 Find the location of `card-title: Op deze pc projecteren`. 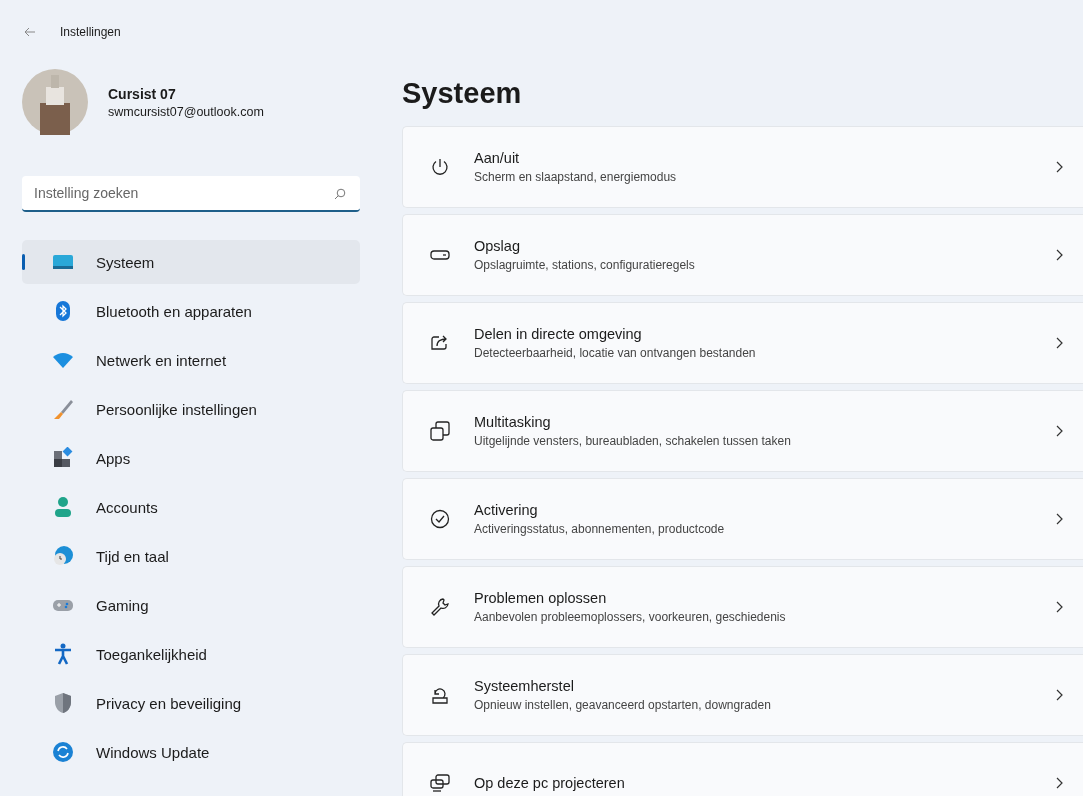

card-title: Op deze pc projecteren is located at coordinates (550, 783).